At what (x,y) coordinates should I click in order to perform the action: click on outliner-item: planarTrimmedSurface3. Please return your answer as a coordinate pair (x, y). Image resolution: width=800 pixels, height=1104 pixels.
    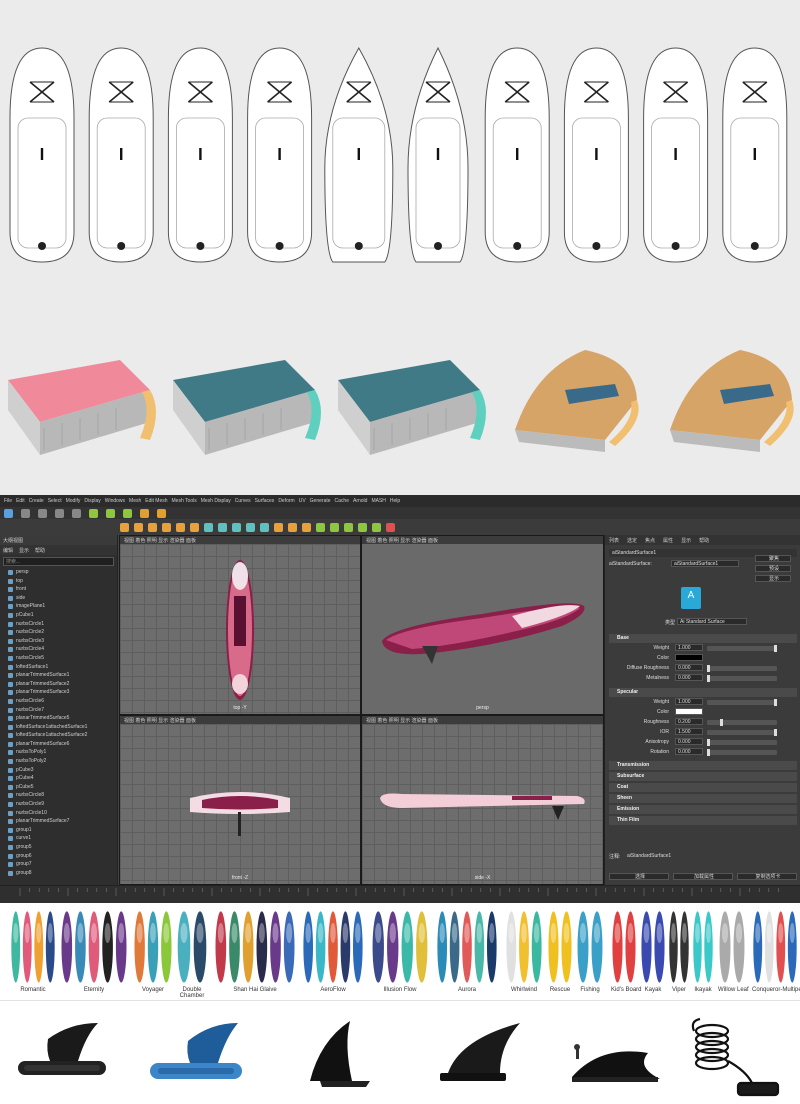
    Looking at the image, I should click on (58, 692).